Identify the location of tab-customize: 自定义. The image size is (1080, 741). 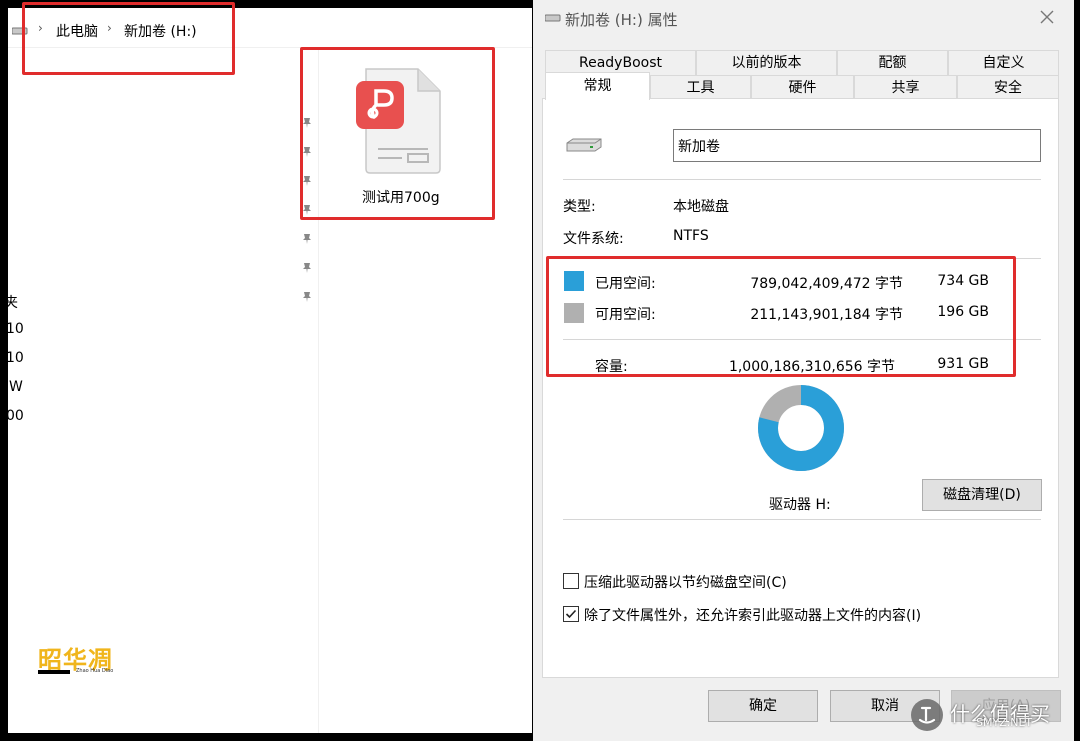
(1003, 62).